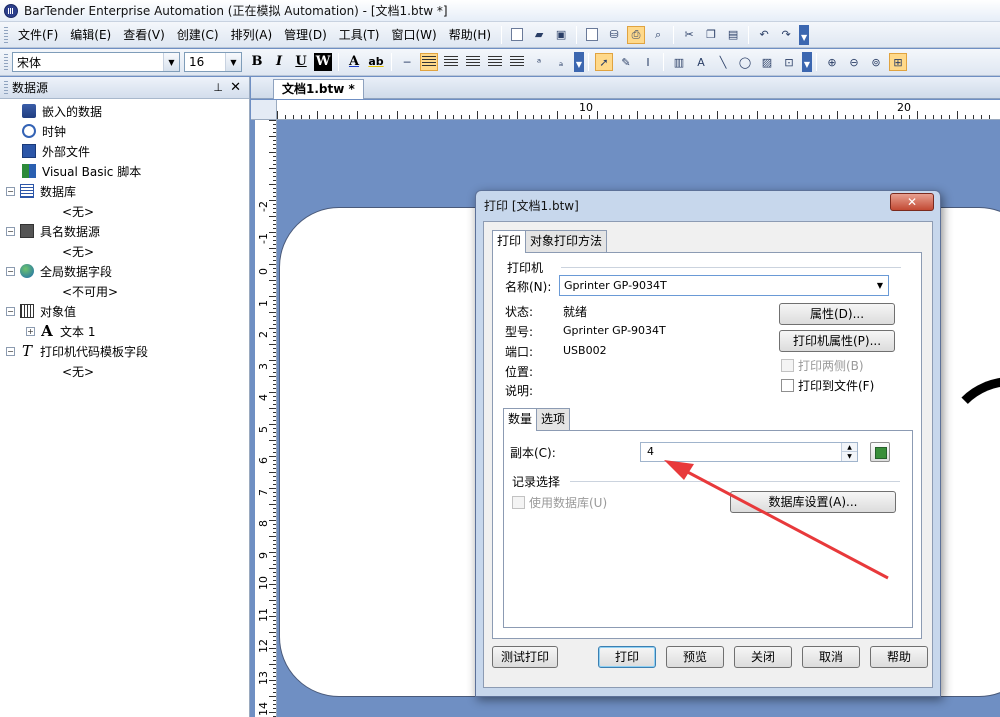  What do you see at coordinates (144, 35) in the screenshot?
I see `menu-view: 查看(V)` at bounding box center [144, 35].